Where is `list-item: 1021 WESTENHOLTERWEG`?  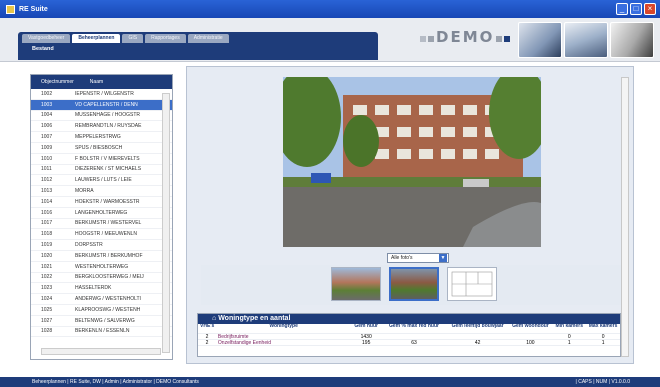
list-item: 1021 WESTENHOLTERWEG is located at coordinates (101, 267).